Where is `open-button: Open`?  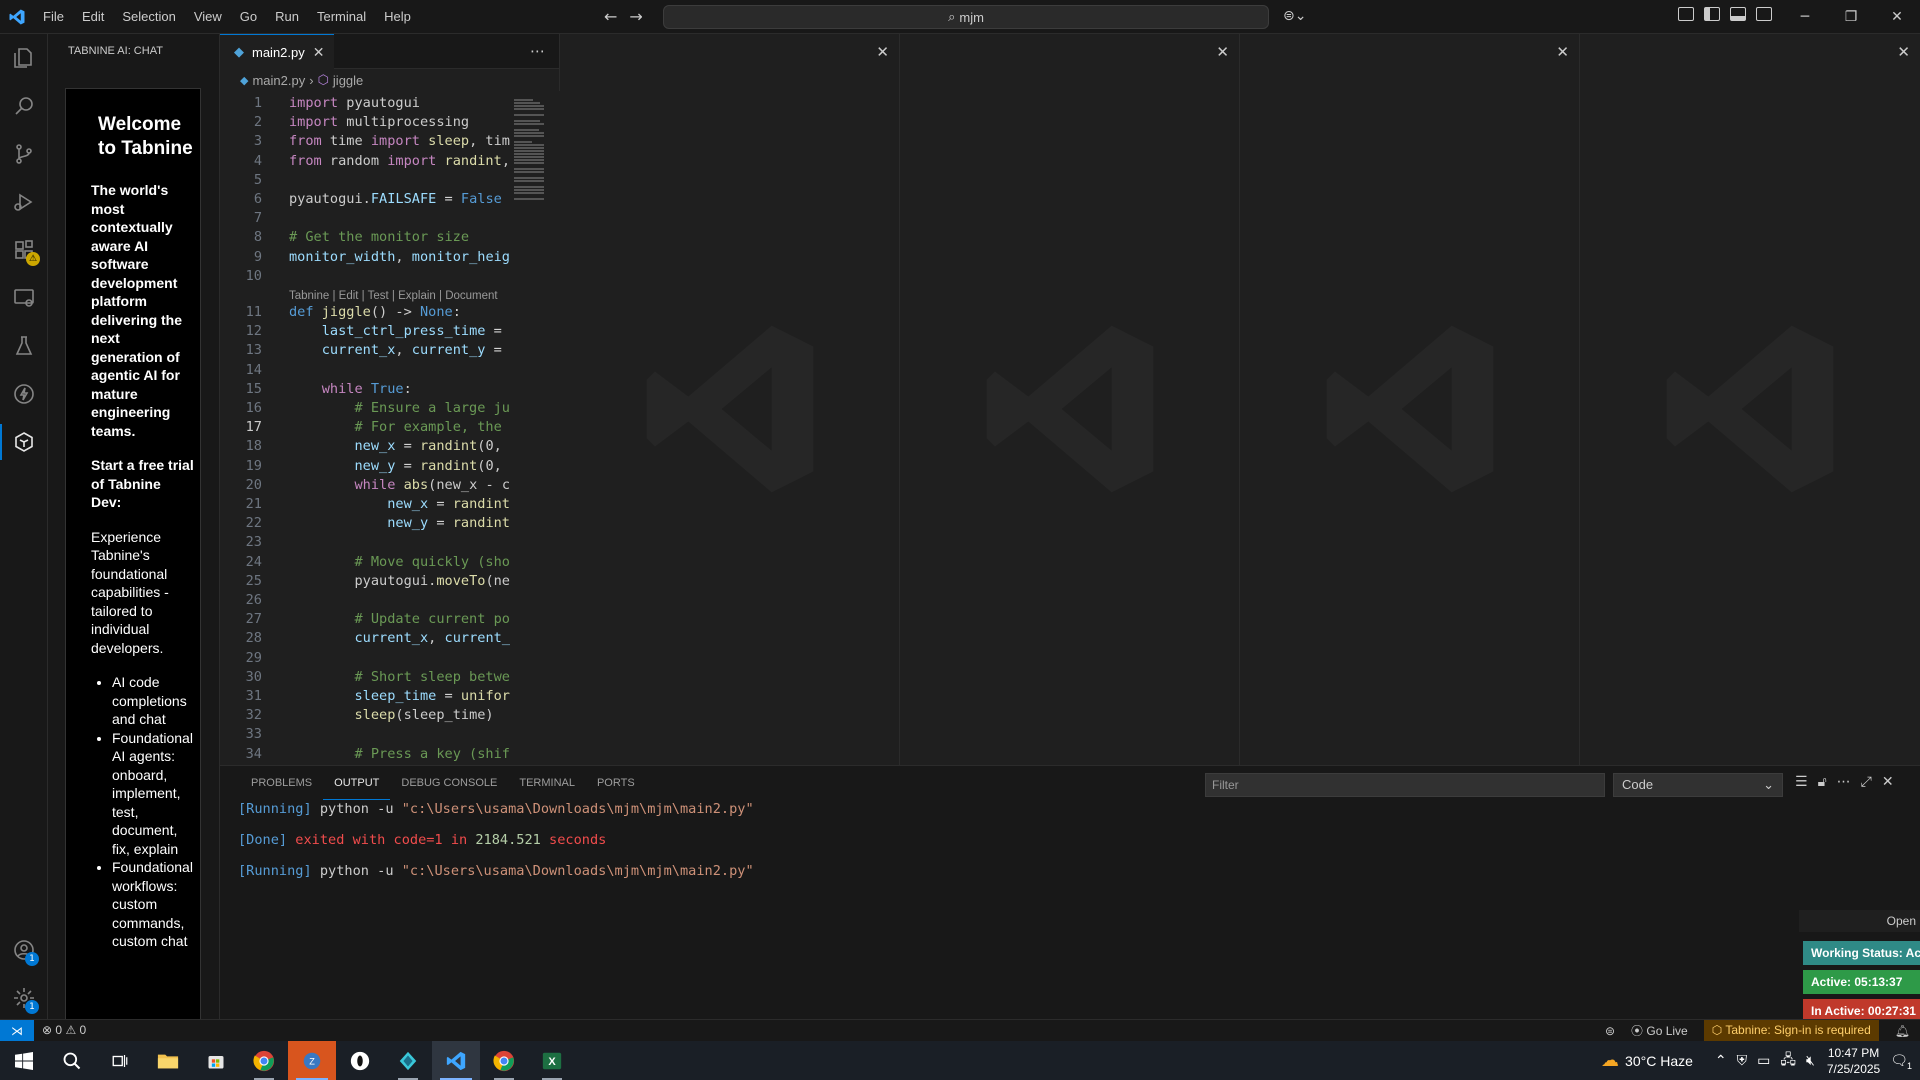 open-button: Open is located at coordinates (1859, 921).